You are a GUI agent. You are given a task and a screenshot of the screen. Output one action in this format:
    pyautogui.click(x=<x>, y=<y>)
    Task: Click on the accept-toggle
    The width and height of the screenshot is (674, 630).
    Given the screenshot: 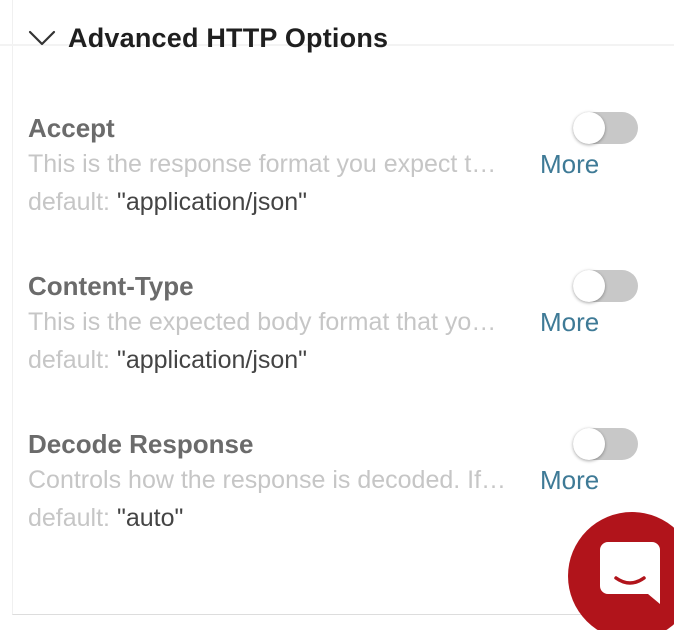 What is the action you would take?
    pyautogui.click(x=605, y=128)
    